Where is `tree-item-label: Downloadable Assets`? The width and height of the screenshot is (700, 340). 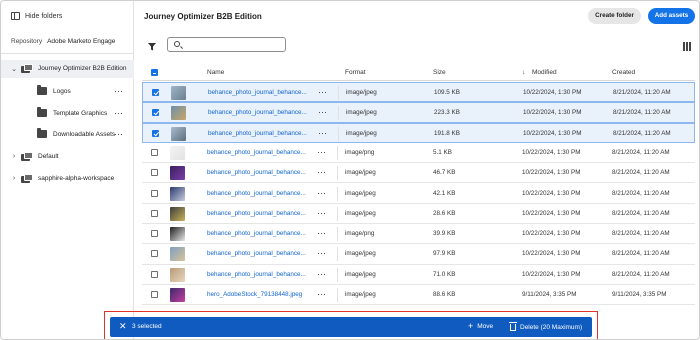 tree-item-label: Downloadable Assets is located at coordinates (84, 134).